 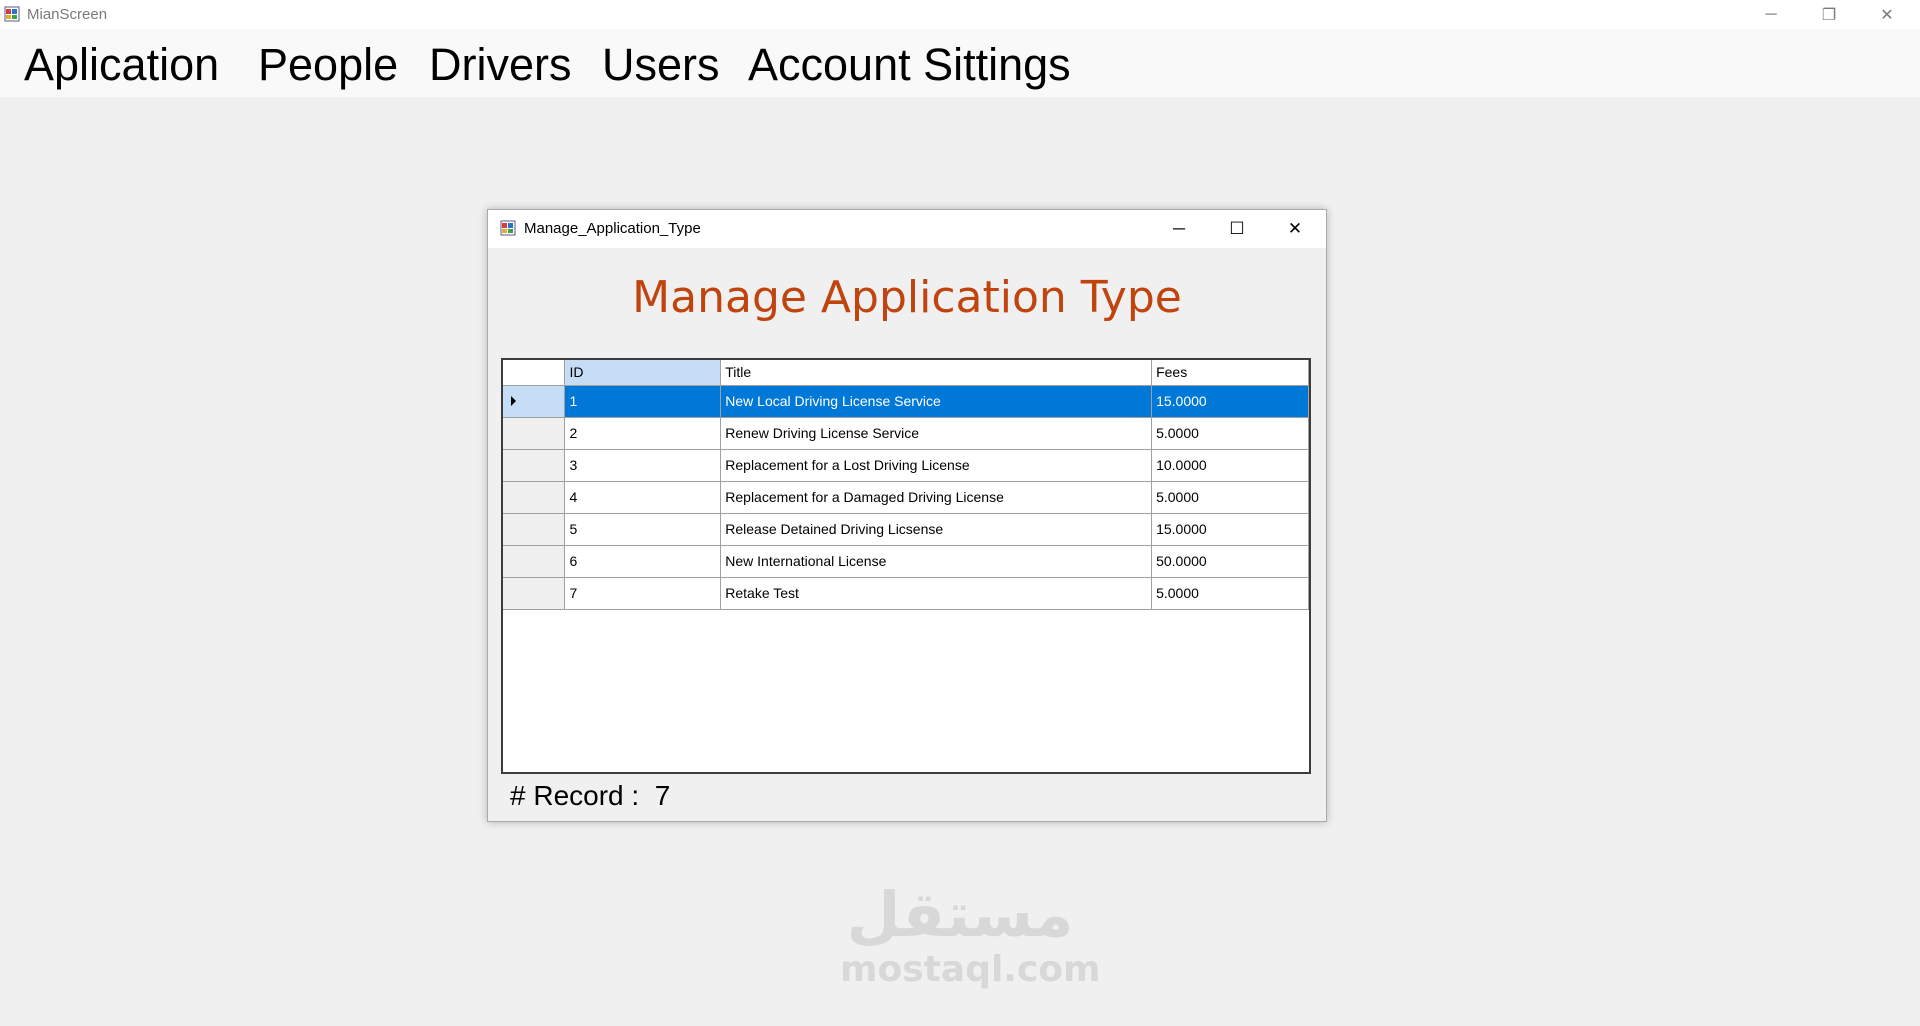 I want to click on cell-id: 7, so click(x=643, y=593).